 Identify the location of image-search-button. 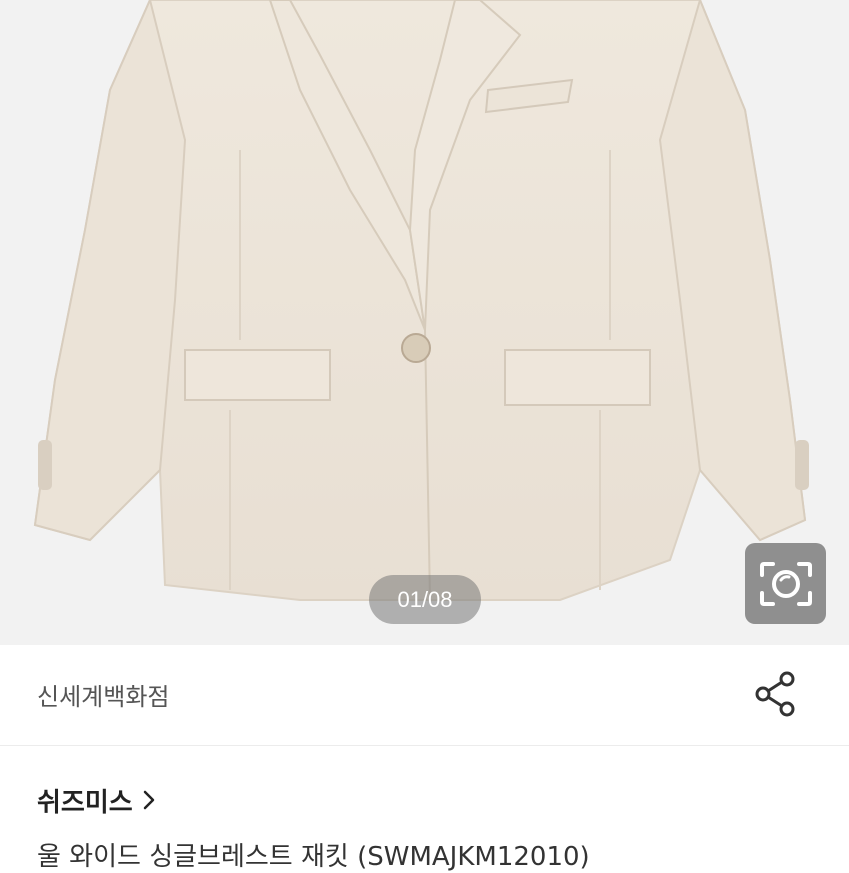
(785, 583).